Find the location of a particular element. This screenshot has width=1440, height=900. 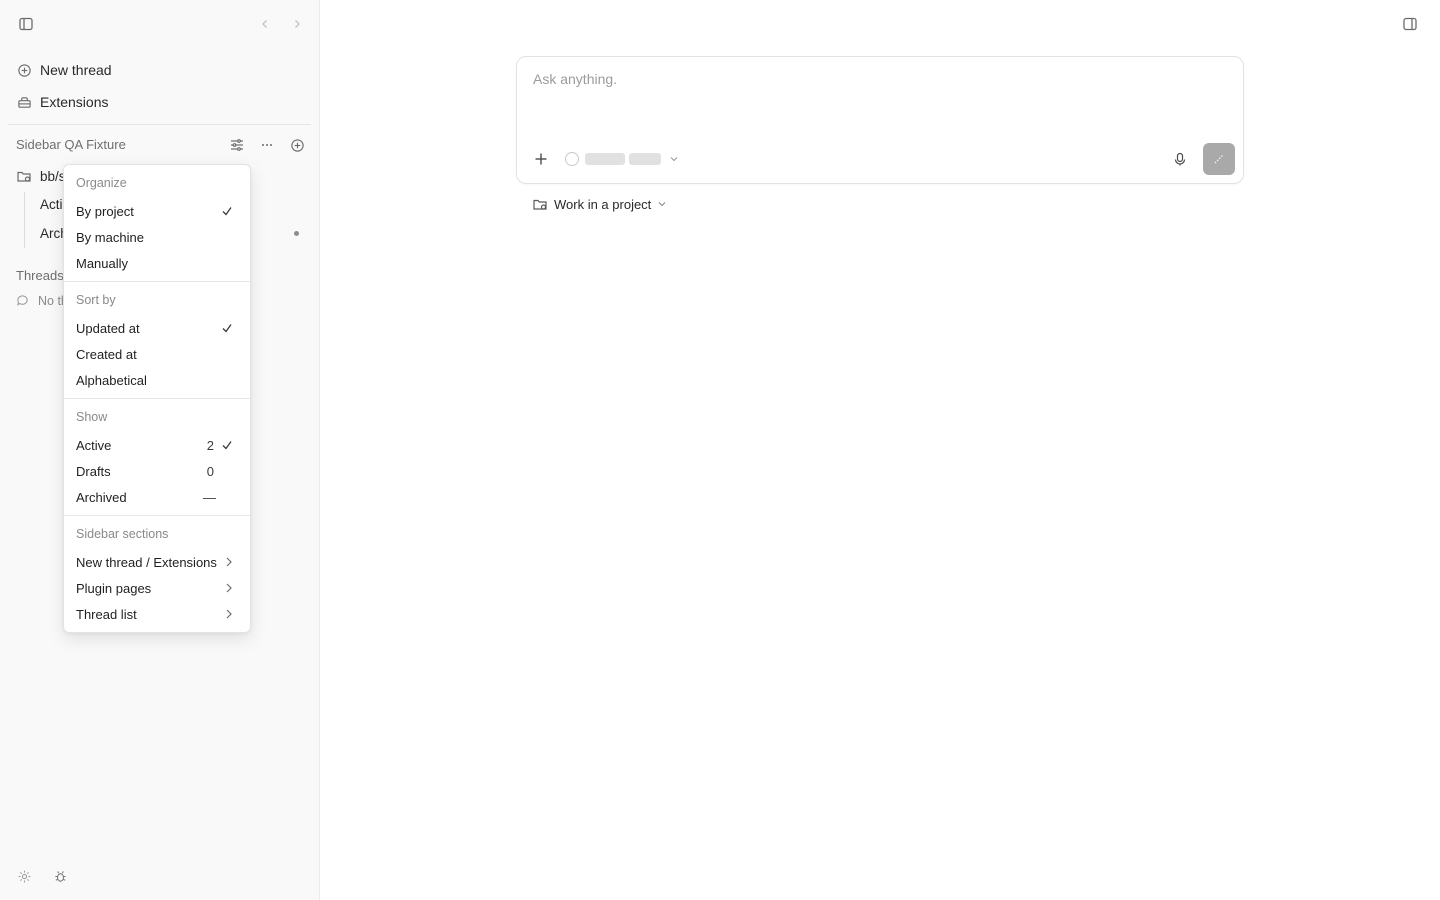

menu-item-label: Thread list is located at coordinates (106, 614).